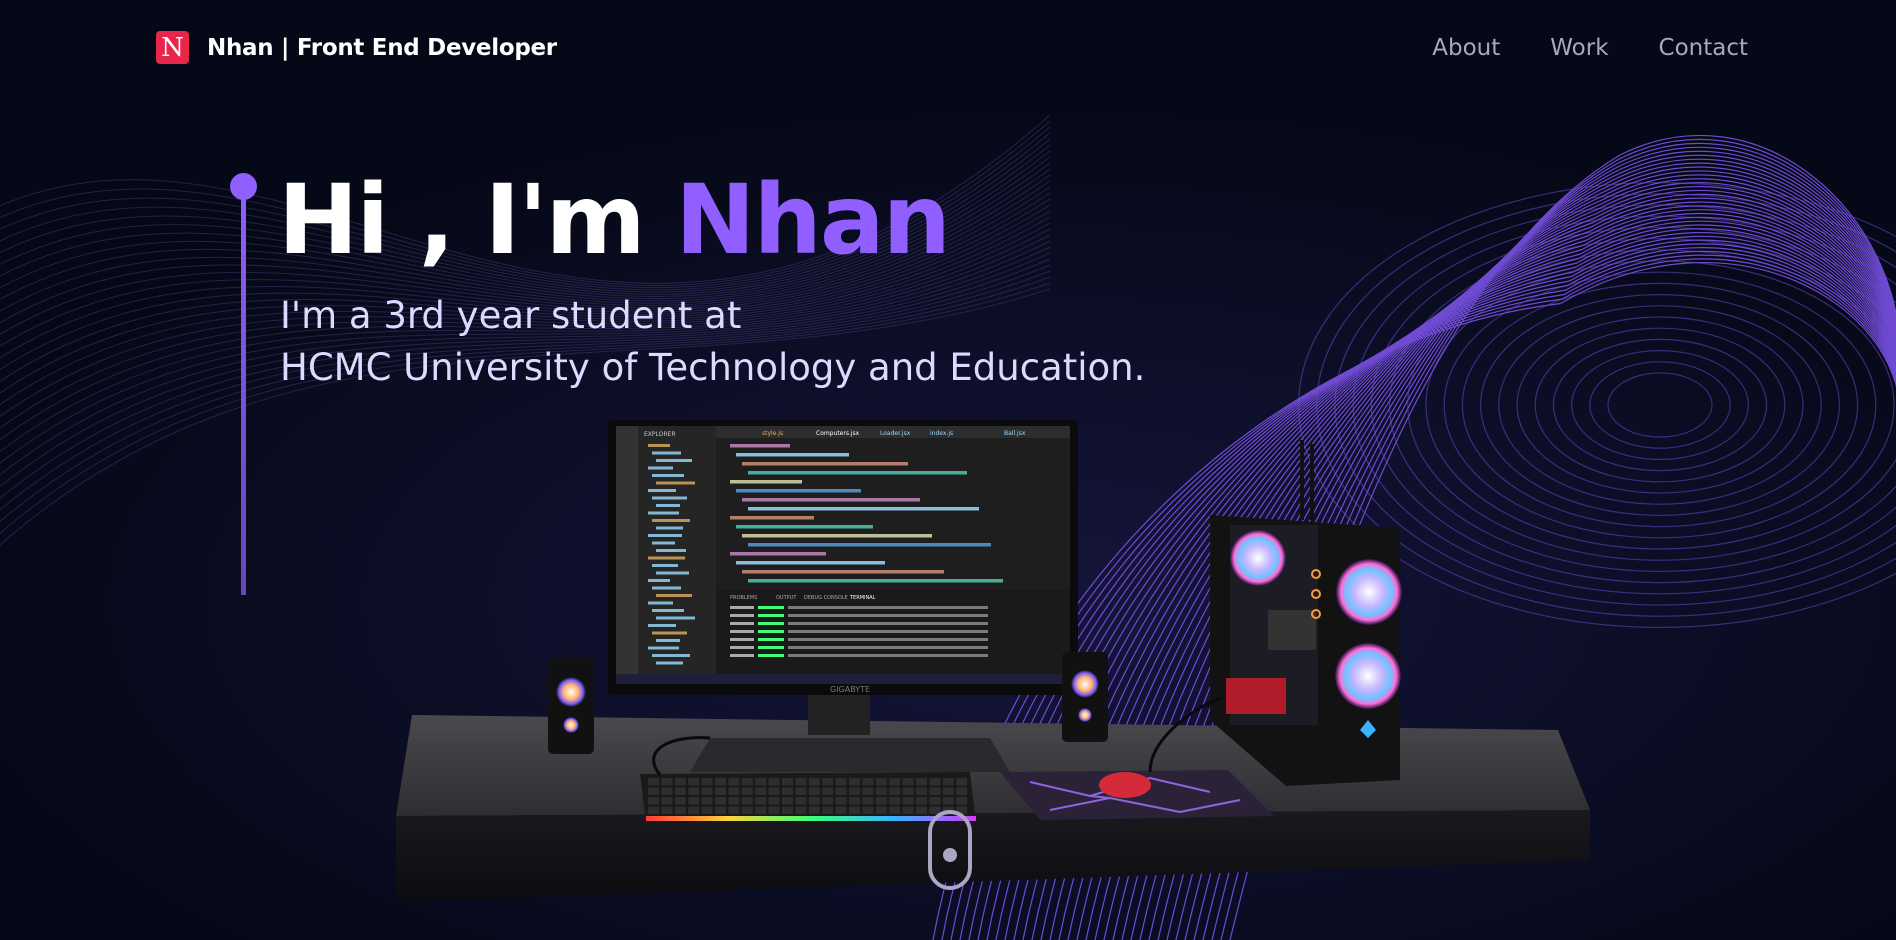 The image size is (1896, 940). What do you see at coordinates (1292, 630) in the screenshot?
I see `pc-gpu` at bounding box center [1292, 630].